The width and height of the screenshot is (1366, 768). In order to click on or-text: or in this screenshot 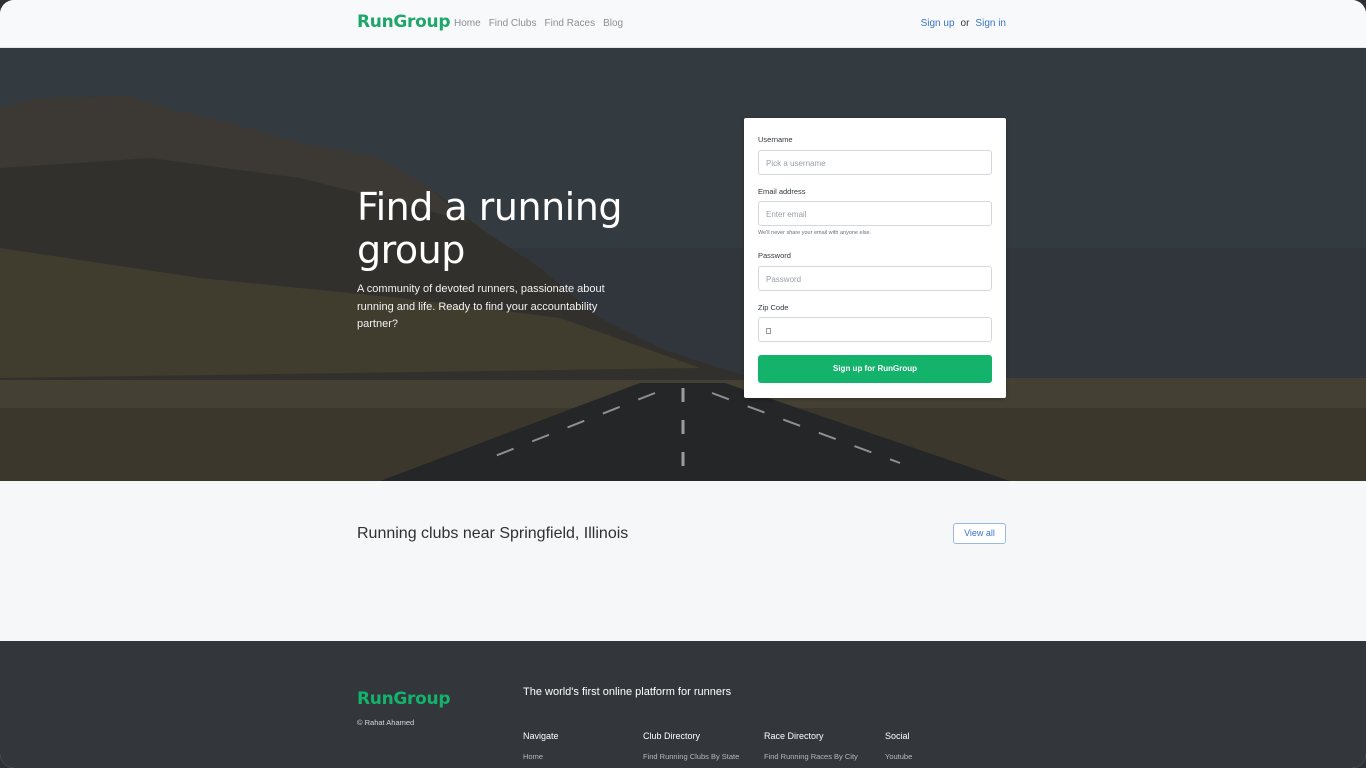, I will do `click(965, 23)`.